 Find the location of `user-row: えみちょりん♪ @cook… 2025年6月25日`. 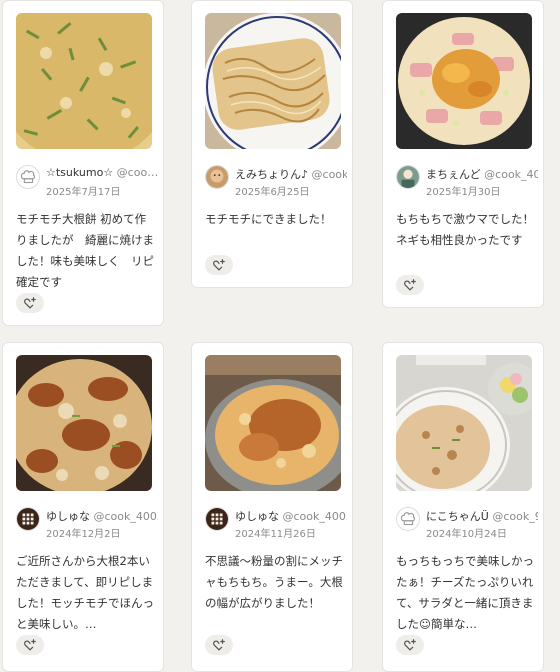

user-row: えみちょりん♪ @cook… 2025年6月25日 is located at coordinates (276, 183).